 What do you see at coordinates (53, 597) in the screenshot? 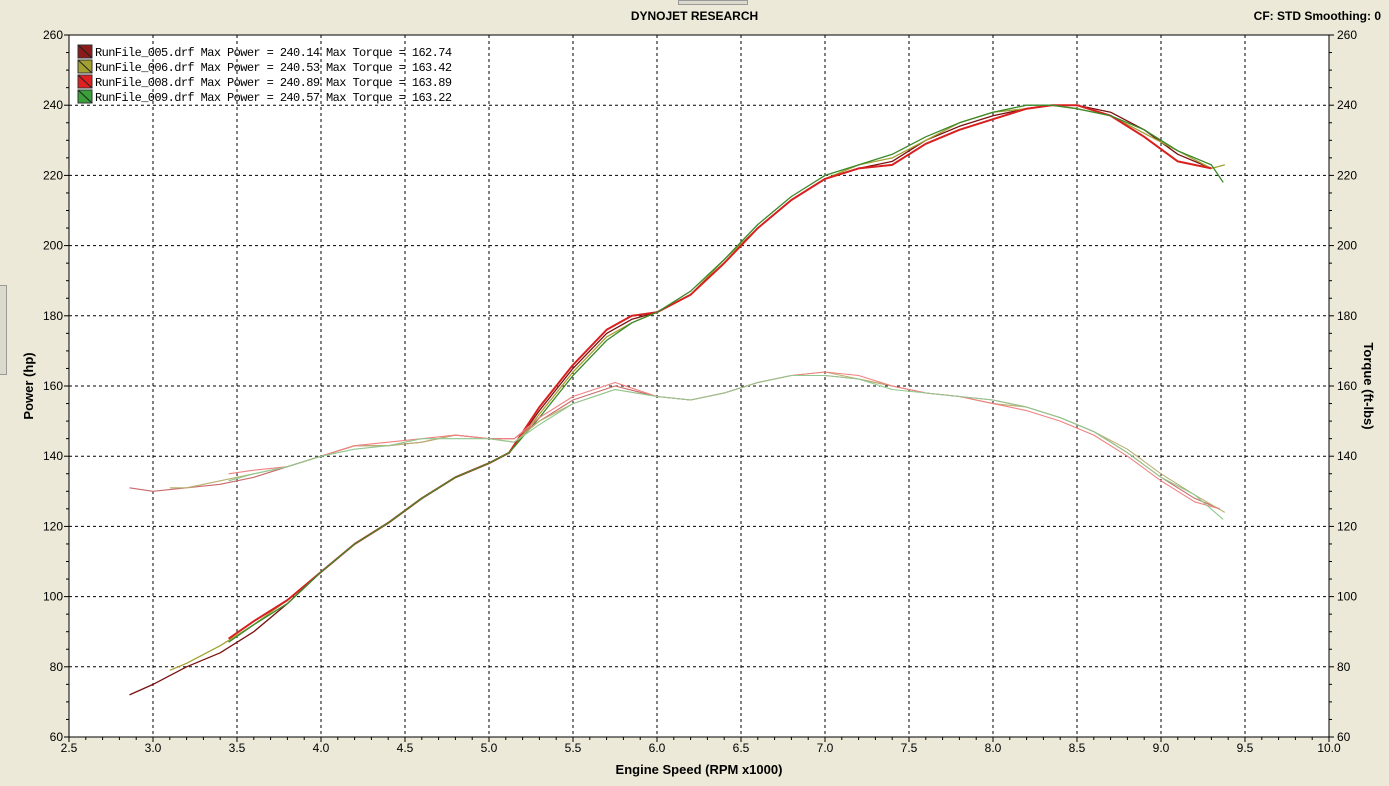
I see `y-tick-label-left: 100` at bounding box center [53, 597].